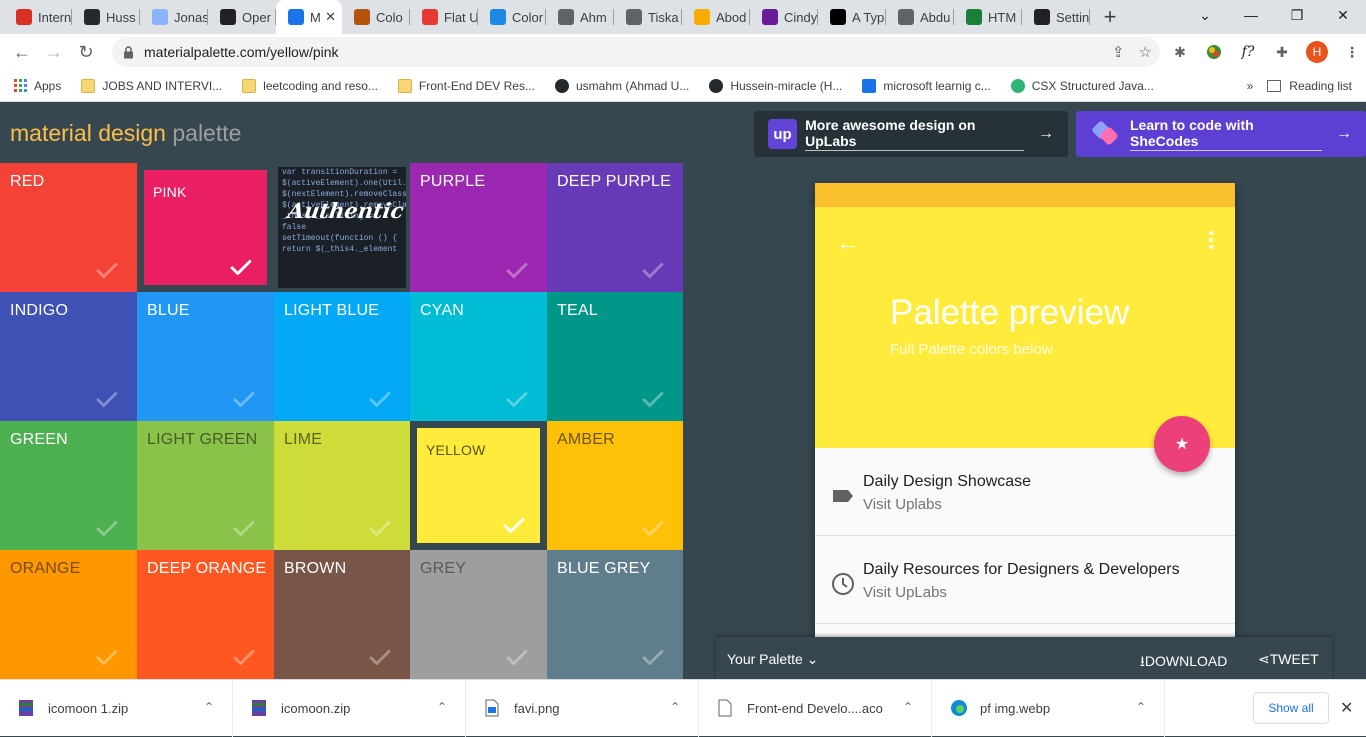 This screenshot has height=737, width=1366. Describe the element at coordinates (342, 614) in the screenshot. I see `color-swatch-brown: BROWN` at that location.